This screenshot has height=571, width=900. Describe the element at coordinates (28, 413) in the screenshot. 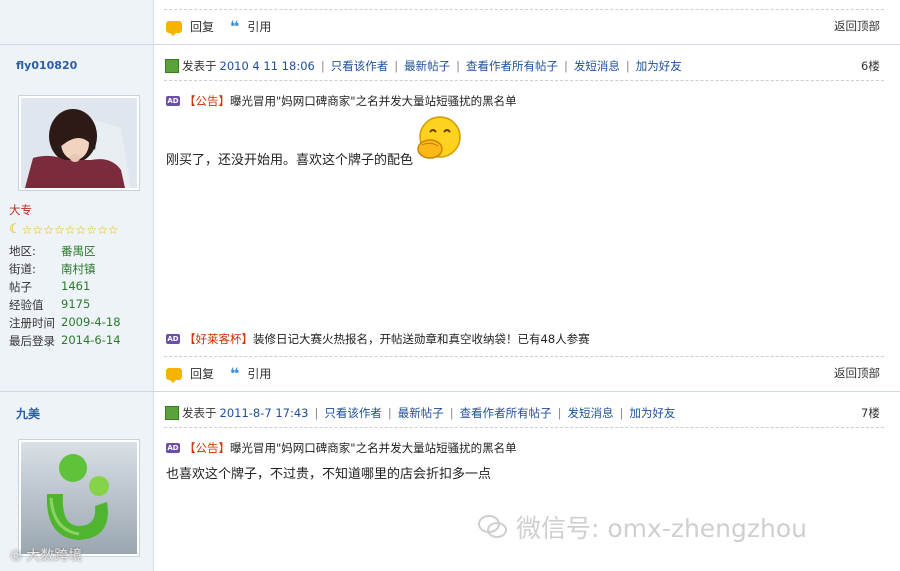

I see `author-name: 九美` at that location.